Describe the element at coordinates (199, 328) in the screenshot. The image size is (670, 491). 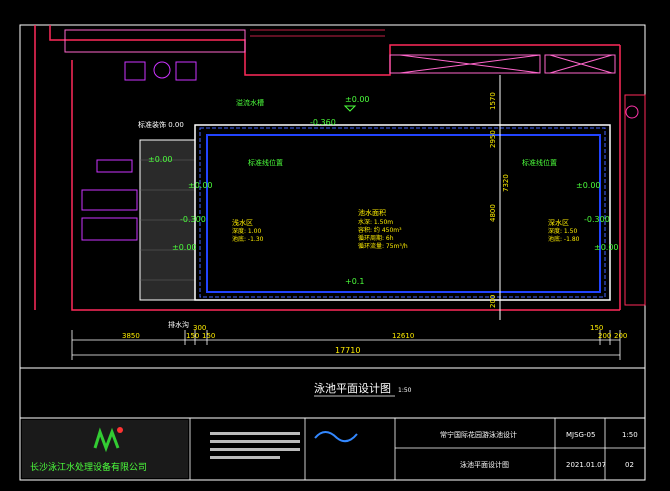
I see `svg-text: 300` at that location.